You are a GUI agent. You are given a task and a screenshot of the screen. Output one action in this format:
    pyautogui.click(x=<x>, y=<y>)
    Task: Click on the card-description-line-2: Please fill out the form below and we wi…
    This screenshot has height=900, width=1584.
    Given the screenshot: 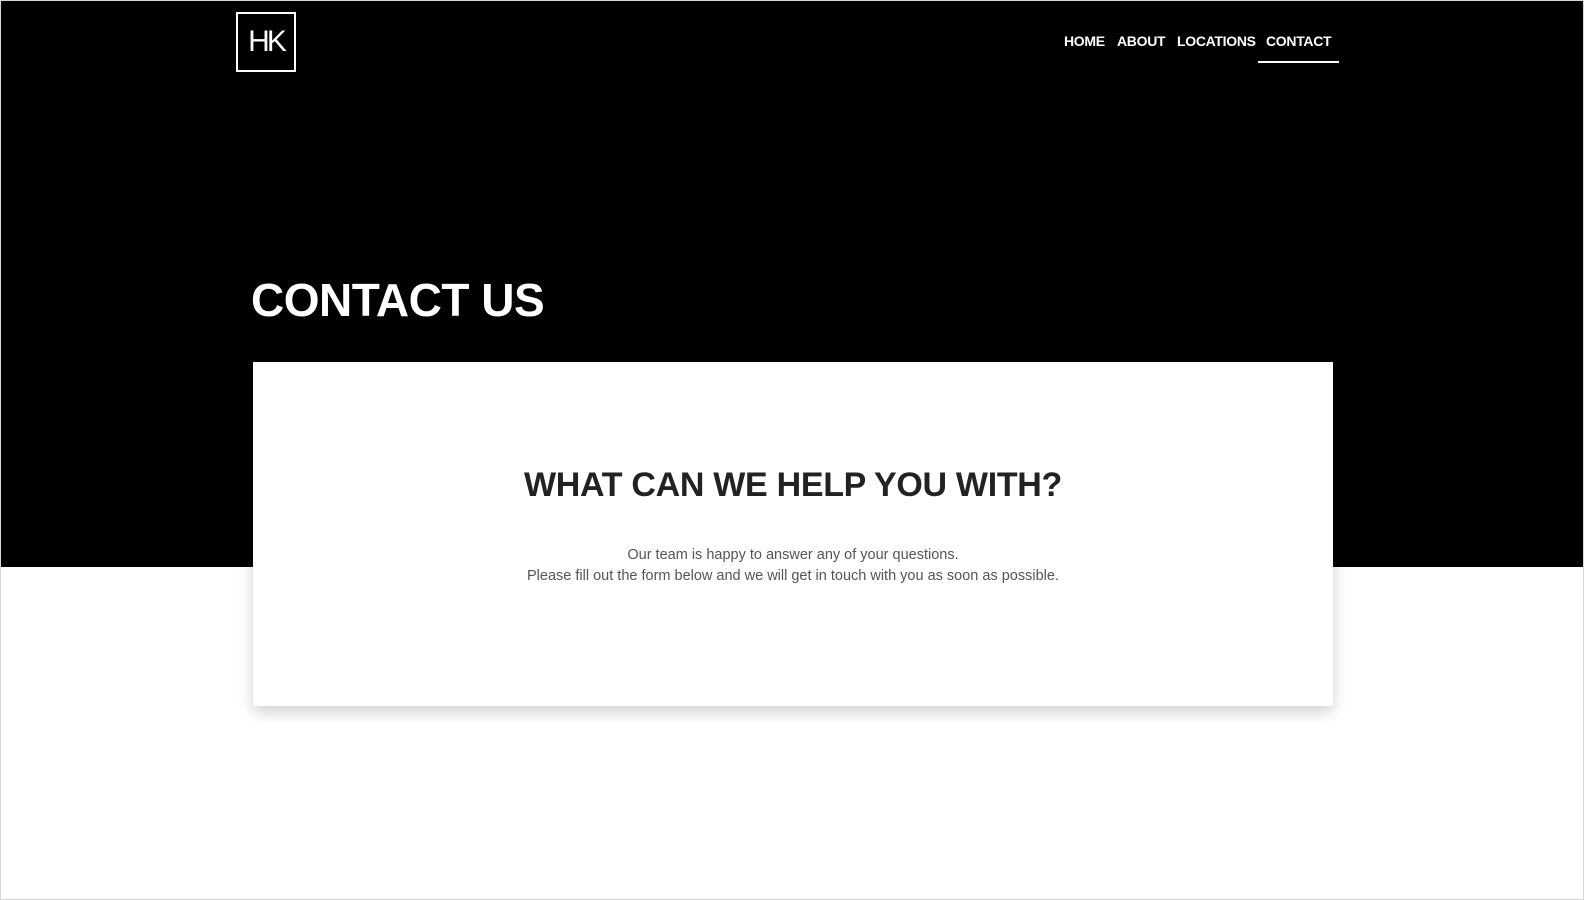 What is the action you would take?
    pyautogui.click(x=793, y=576)
    